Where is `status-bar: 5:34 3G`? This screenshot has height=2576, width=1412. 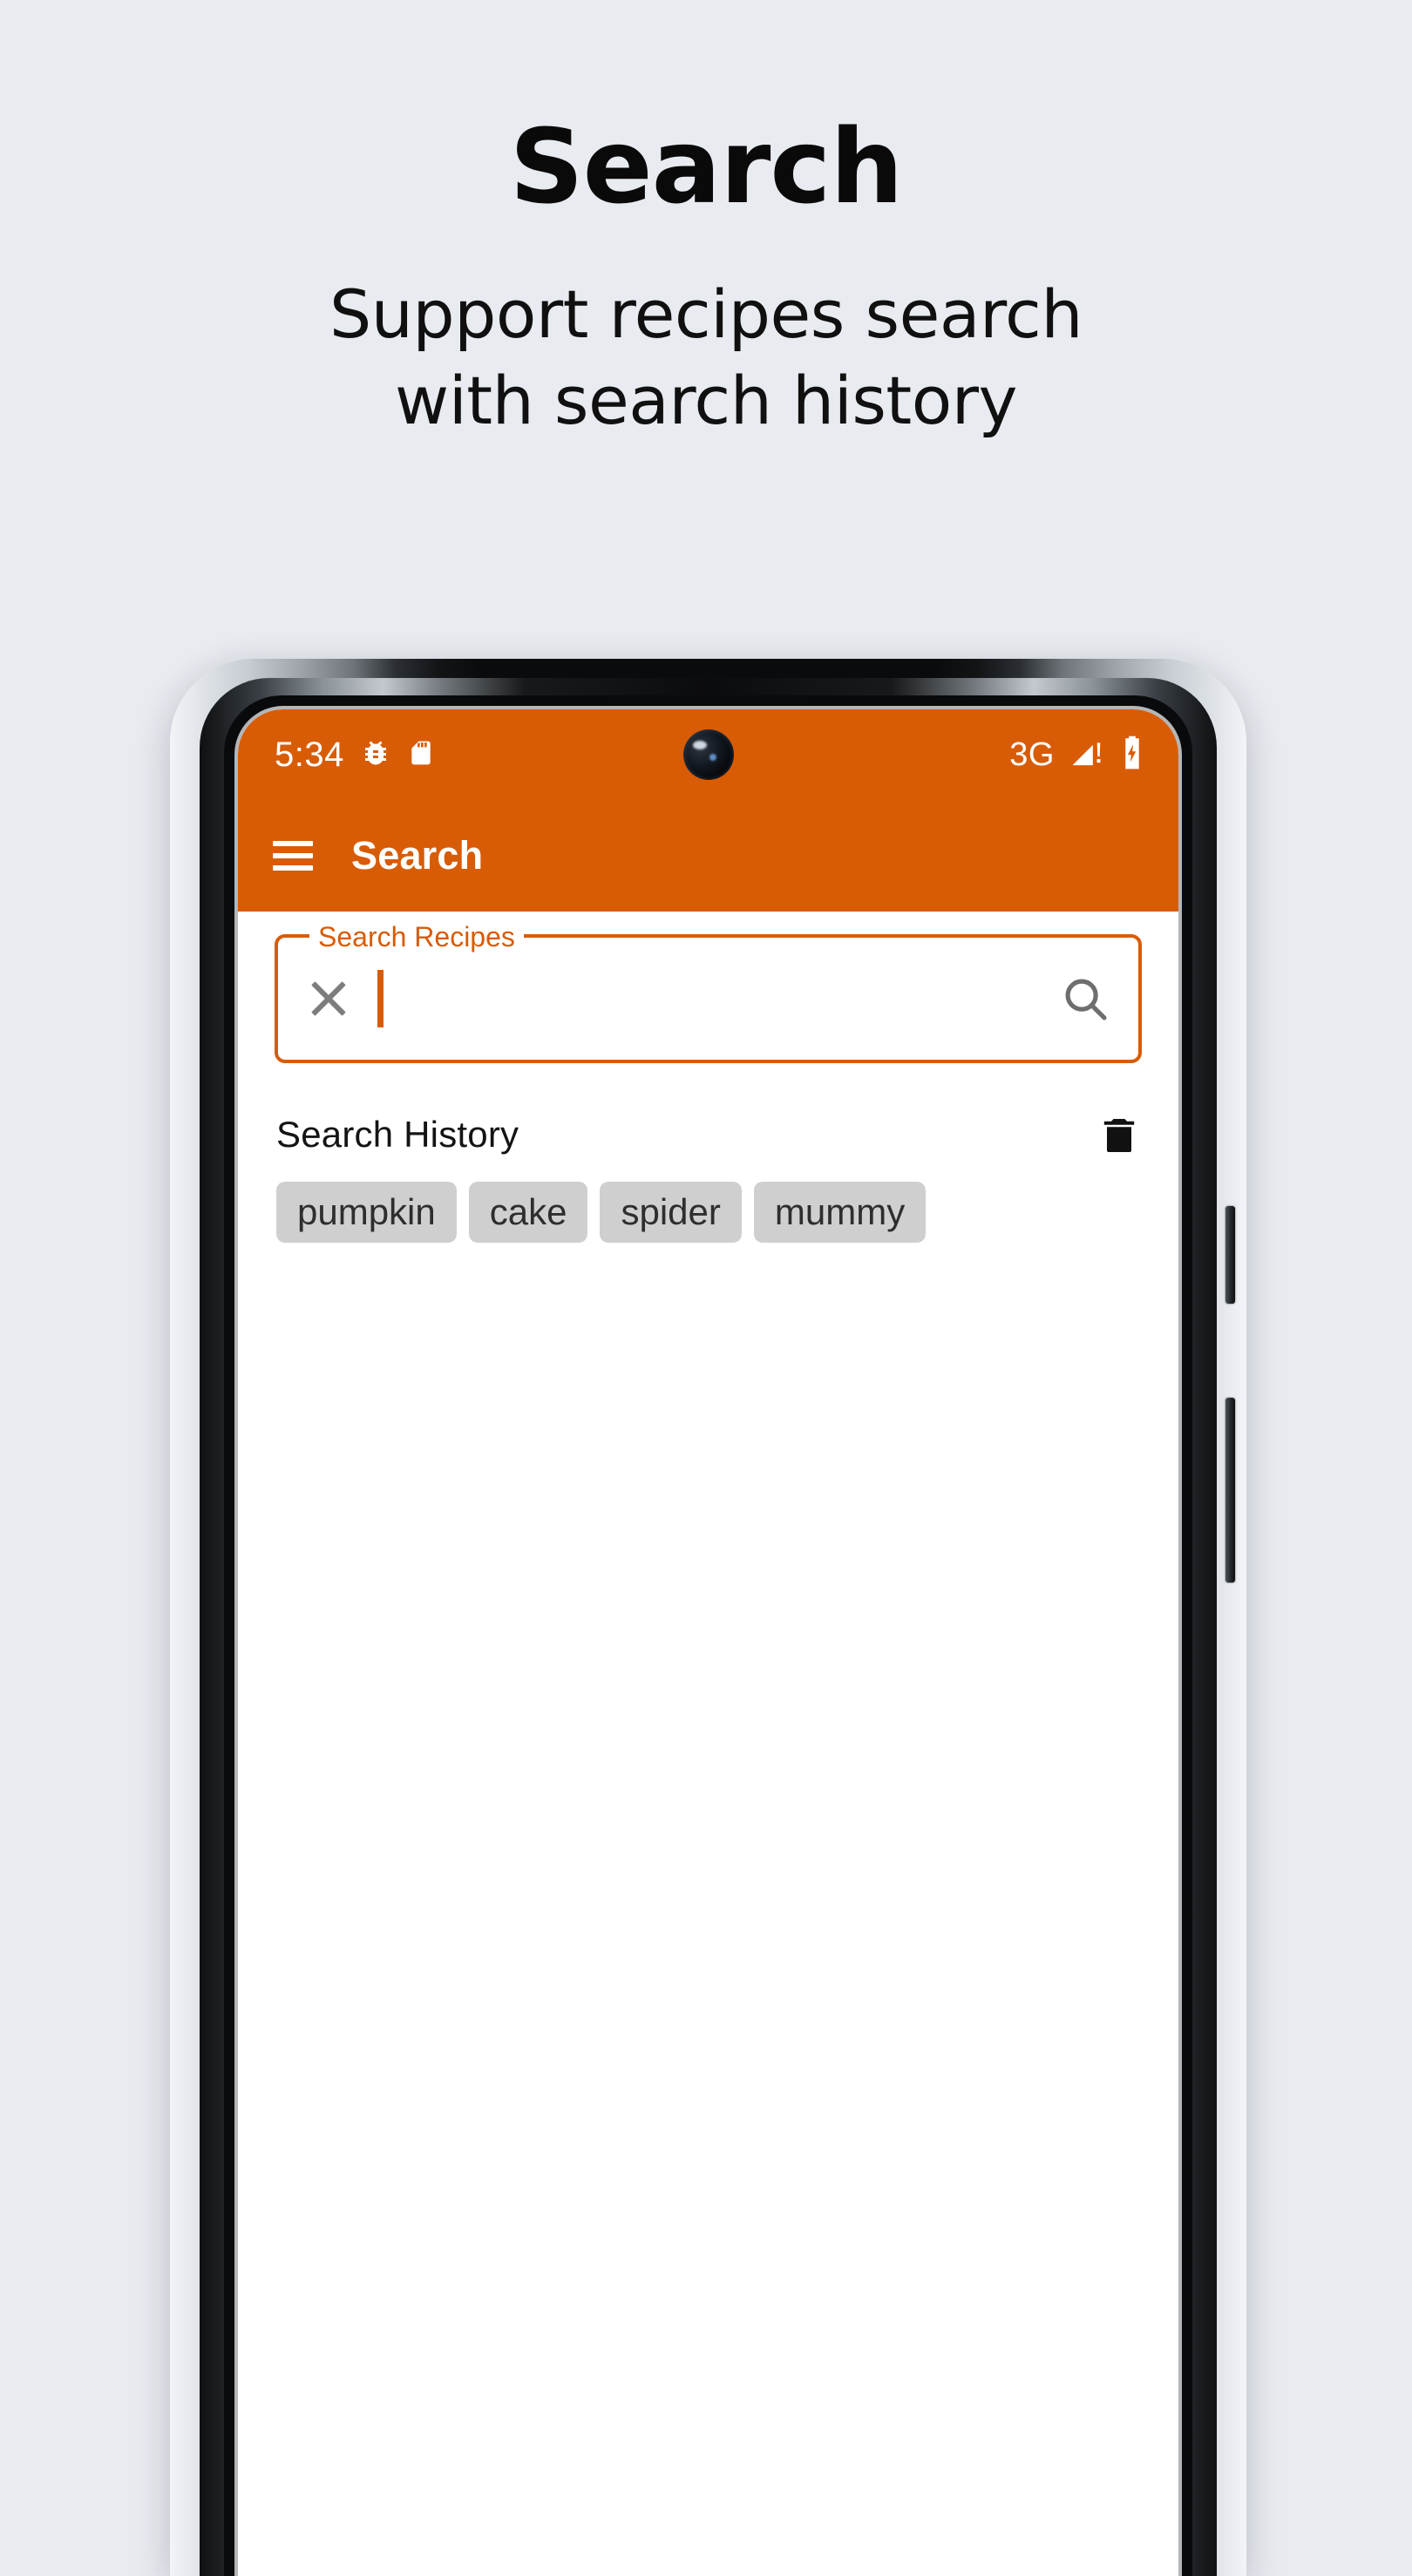 status-bar: 5:34 3G is located at coordinates (708, 755).